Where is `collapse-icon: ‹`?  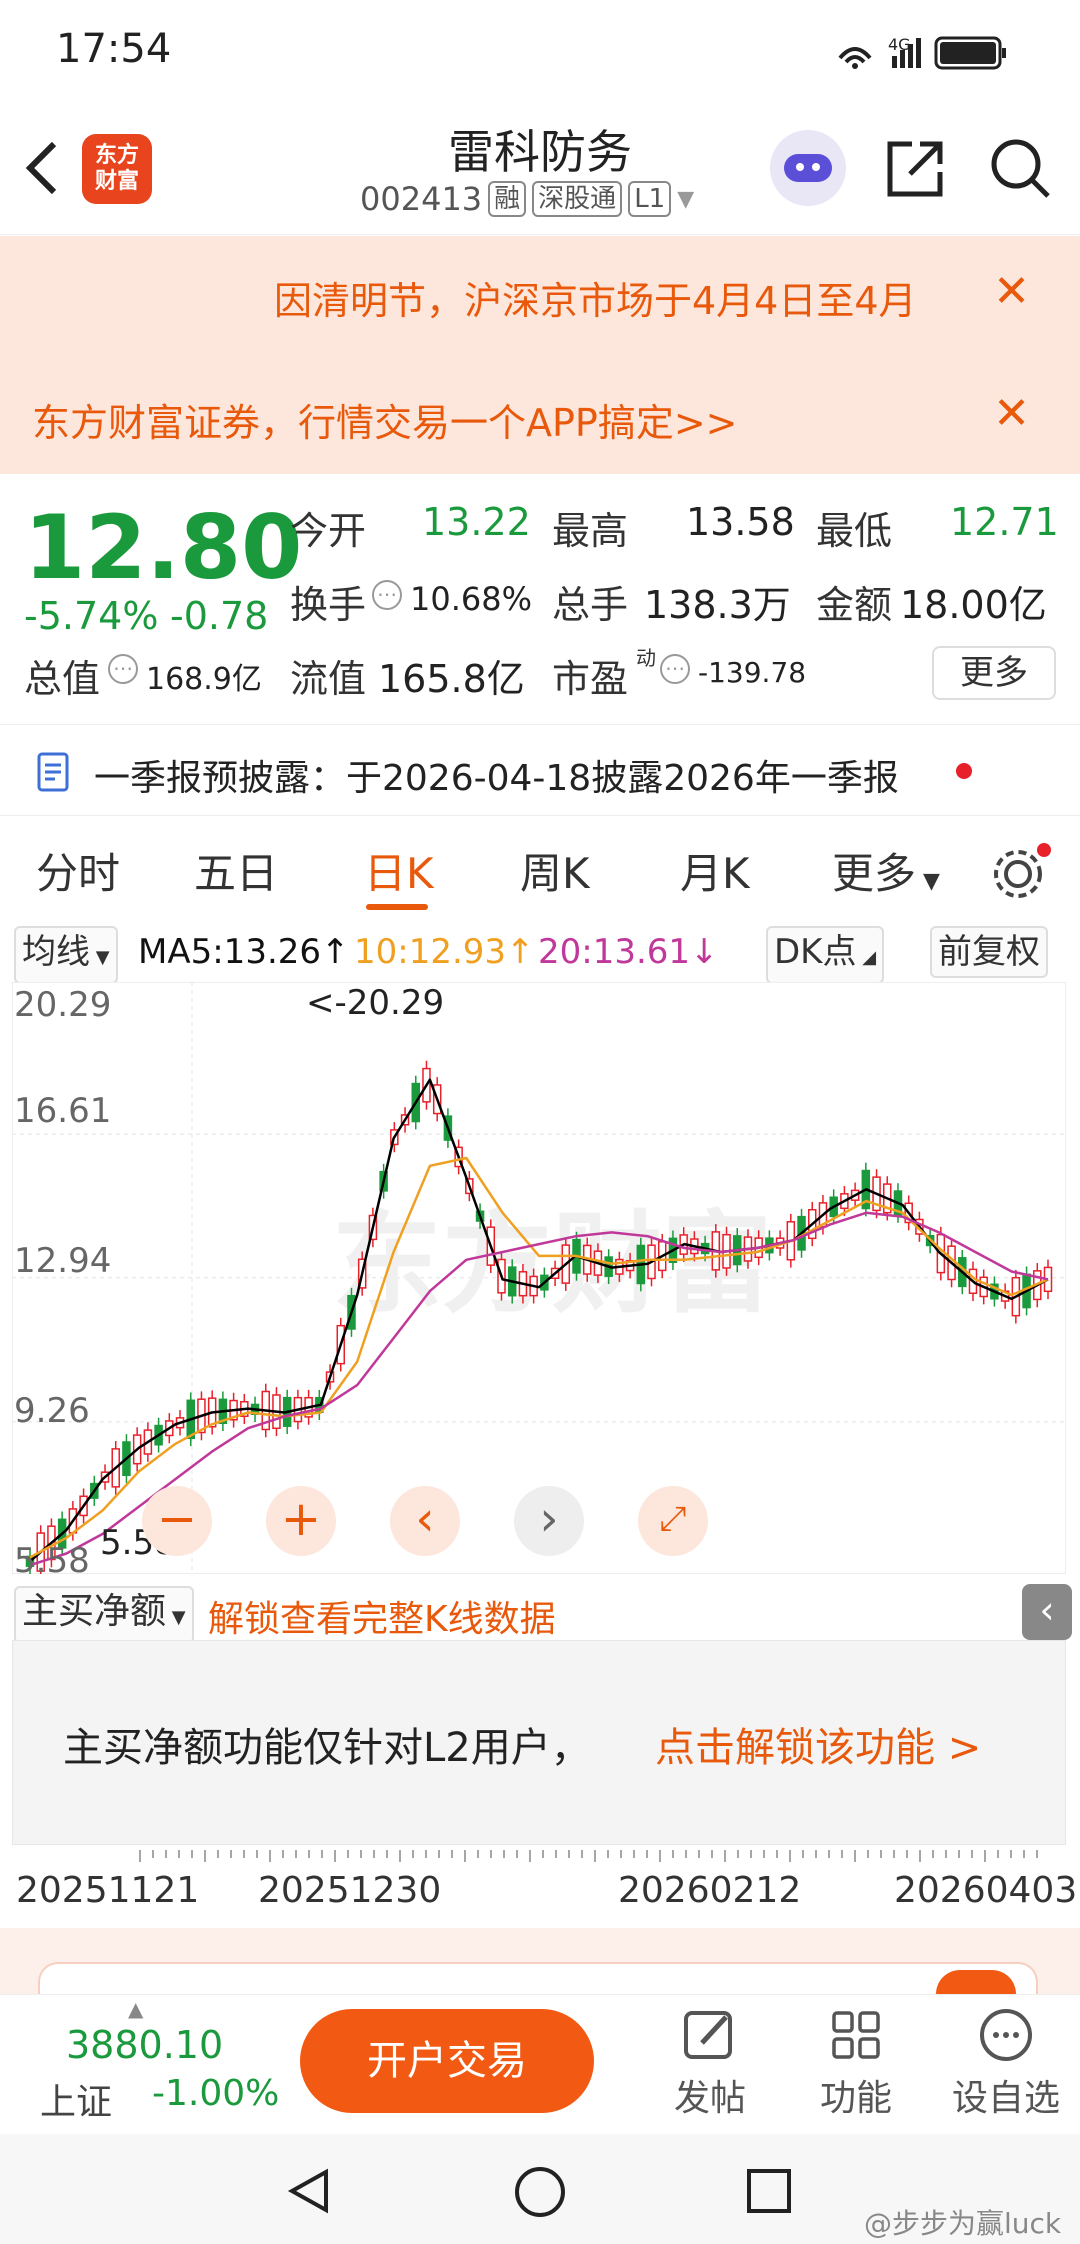
collapse-icon: ‹ is located at coordinates (1047, 1612).